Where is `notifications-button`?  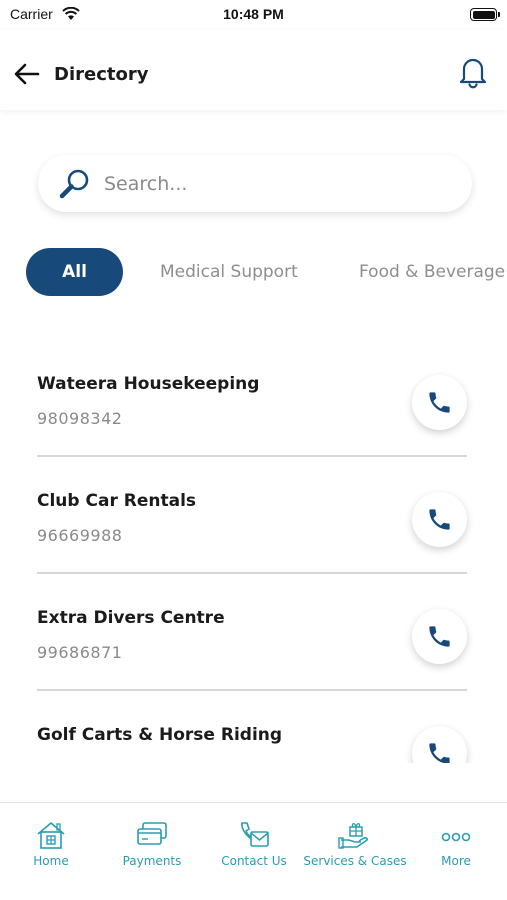
notifications-button is located at coordinates (473, 72).